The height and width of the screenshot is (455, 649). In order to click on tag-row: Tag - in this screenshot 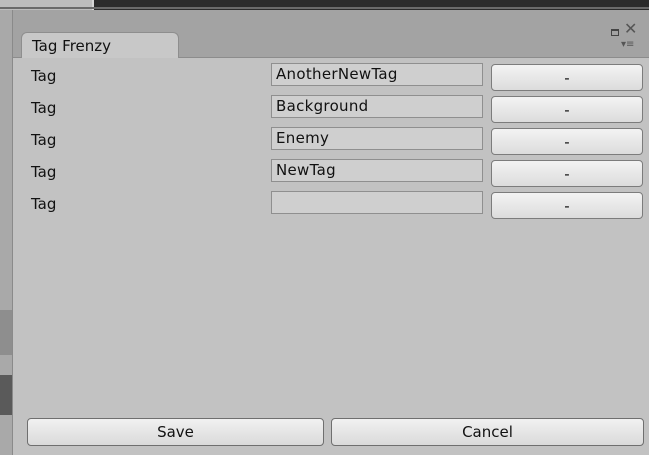, I will do `click(331, 206)`.